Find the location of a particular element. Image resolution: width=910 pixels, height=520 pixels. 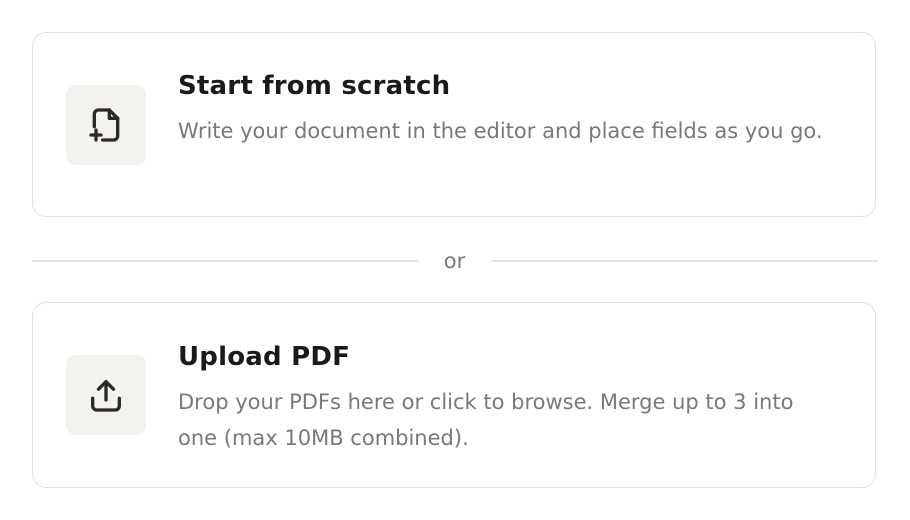

divider-line-right is located at coordinates (684, 261).